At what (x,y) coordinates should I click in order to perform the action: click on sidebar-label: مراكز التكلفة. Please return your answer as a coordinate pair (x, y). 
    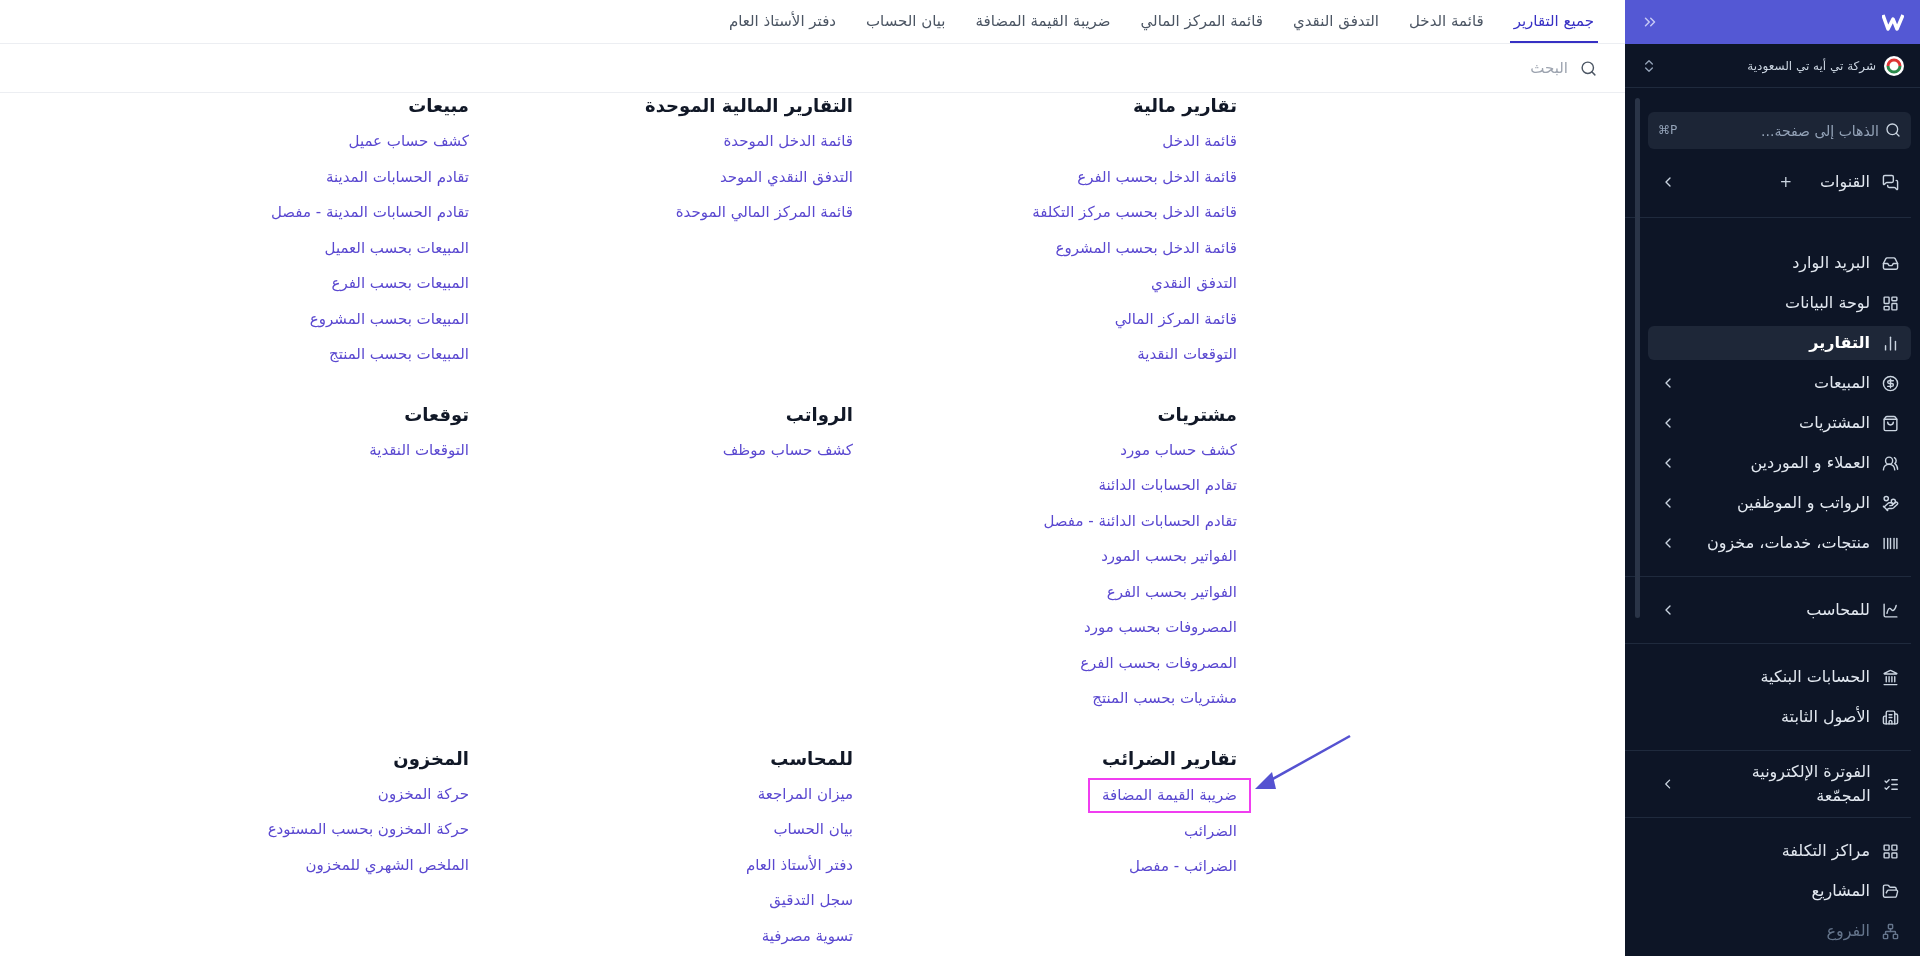
    Looking at the image, I should click on (1825, 851).